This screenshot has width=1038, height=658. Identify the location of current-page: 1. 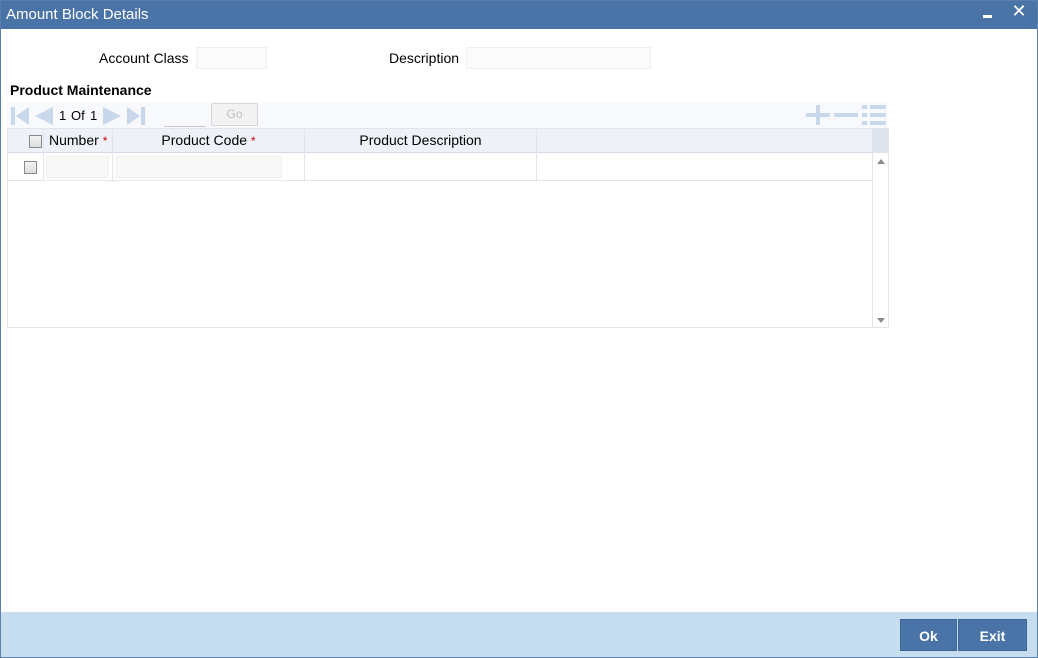
(63, 115).